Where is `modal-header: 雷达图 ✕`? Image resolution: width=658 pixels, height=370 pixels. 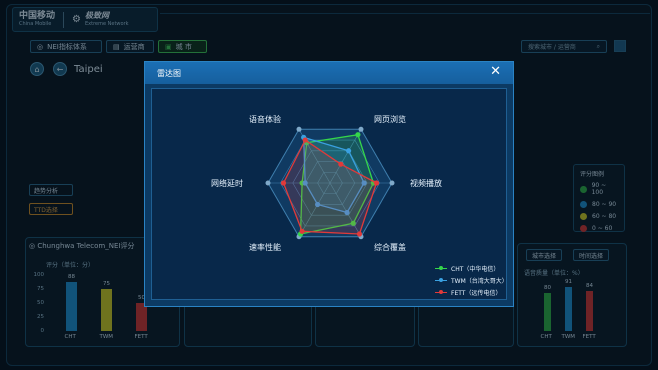
modal-header: 雷达图 ✕ is located at coordinates (329, 73).